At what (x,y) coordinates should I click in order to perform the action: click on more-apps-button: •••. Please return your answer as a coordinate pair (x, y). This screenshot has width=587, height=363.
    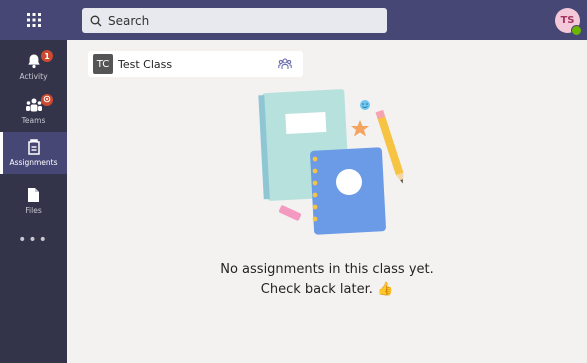
    Looking at the image, I should click on (33, 240).